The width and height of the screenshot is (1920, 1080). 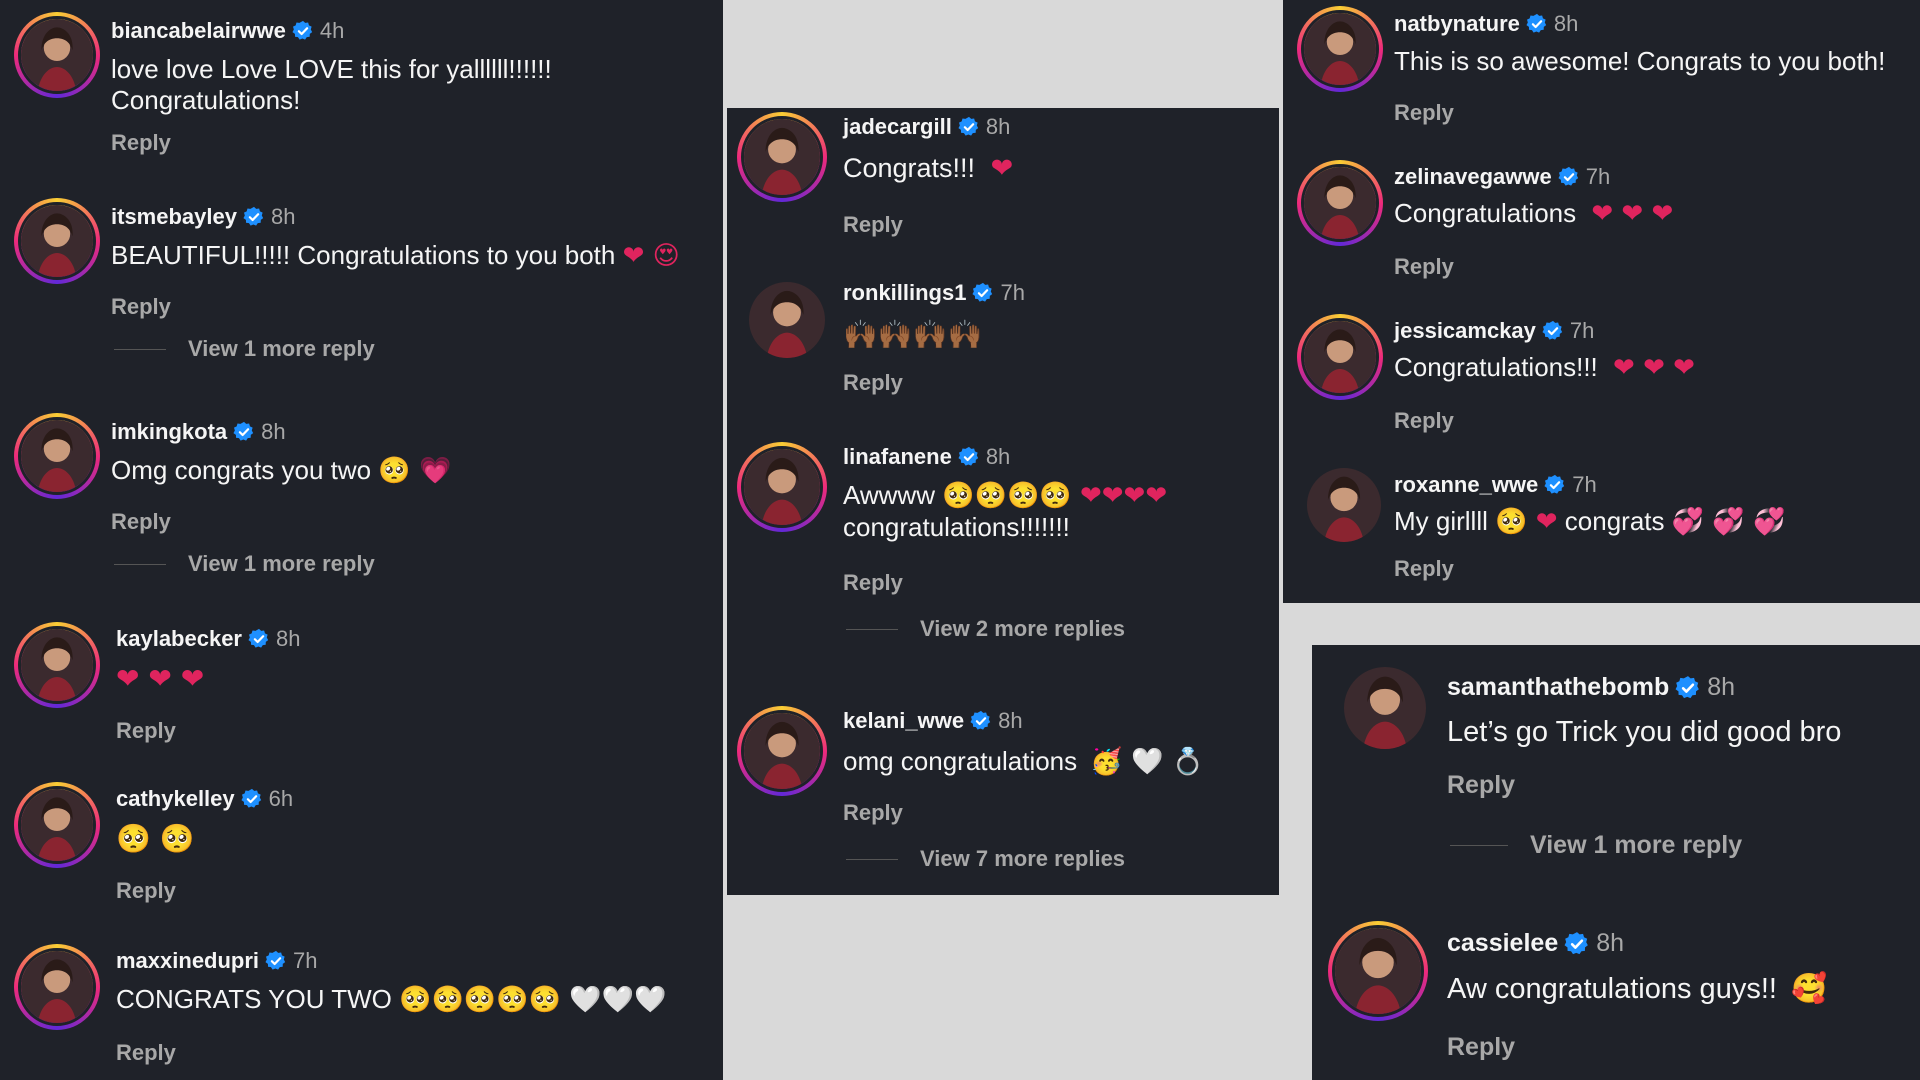 I want to click on pleading-and-heart-emoji-icon: 🥺🥺🥺🥺 ❤❤❤❤, so click(x=1055, y=496).